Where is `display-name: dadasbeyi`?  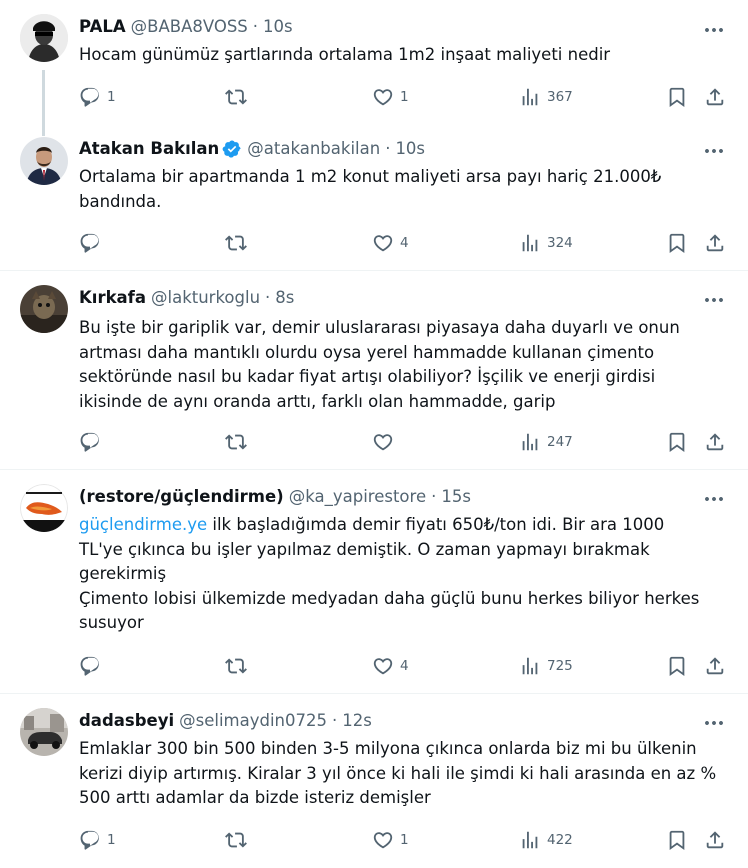 display-name: dadasbeyi is located at coordinates (126, 721).